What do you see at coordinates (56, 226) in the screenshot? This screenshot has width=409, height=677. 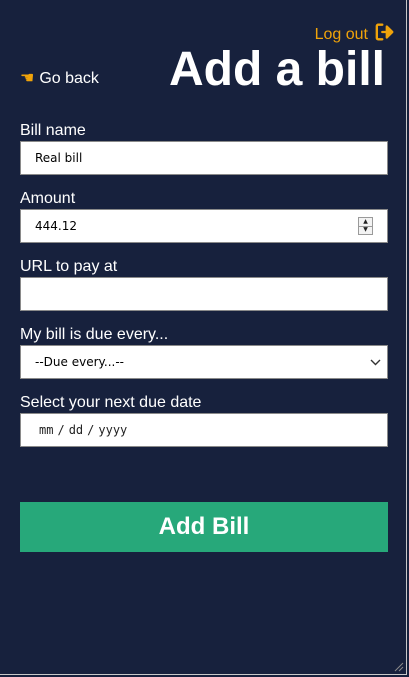 I see `amount-value: 444.12` at bounding box center [56, 226].